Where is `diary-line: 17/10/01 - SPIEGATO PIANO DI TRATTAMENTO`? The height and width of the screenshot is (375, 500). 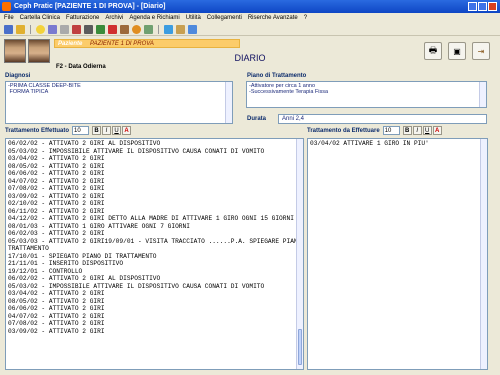 diary-line: 17/10/01 - SPIEGATO PIANO DI TRATTAMENTO is located at coordinates (82, 256).